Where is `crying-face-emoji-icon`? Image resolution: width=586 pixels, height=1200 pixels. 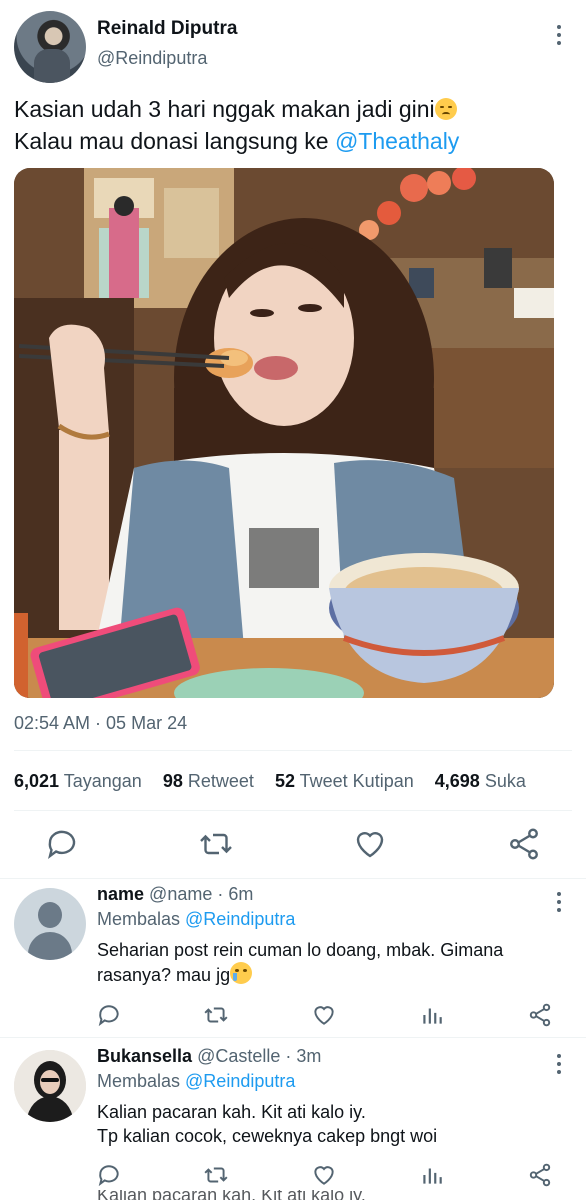 crying-face-emoji-icon is located at coordinates (241, 973).